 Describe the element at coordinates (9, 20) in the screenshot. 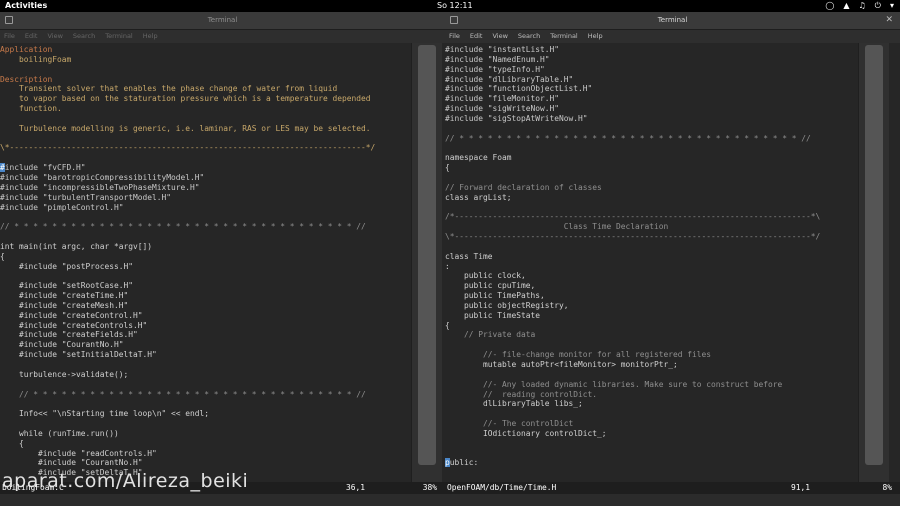

I see `terminal-icon` at that location.